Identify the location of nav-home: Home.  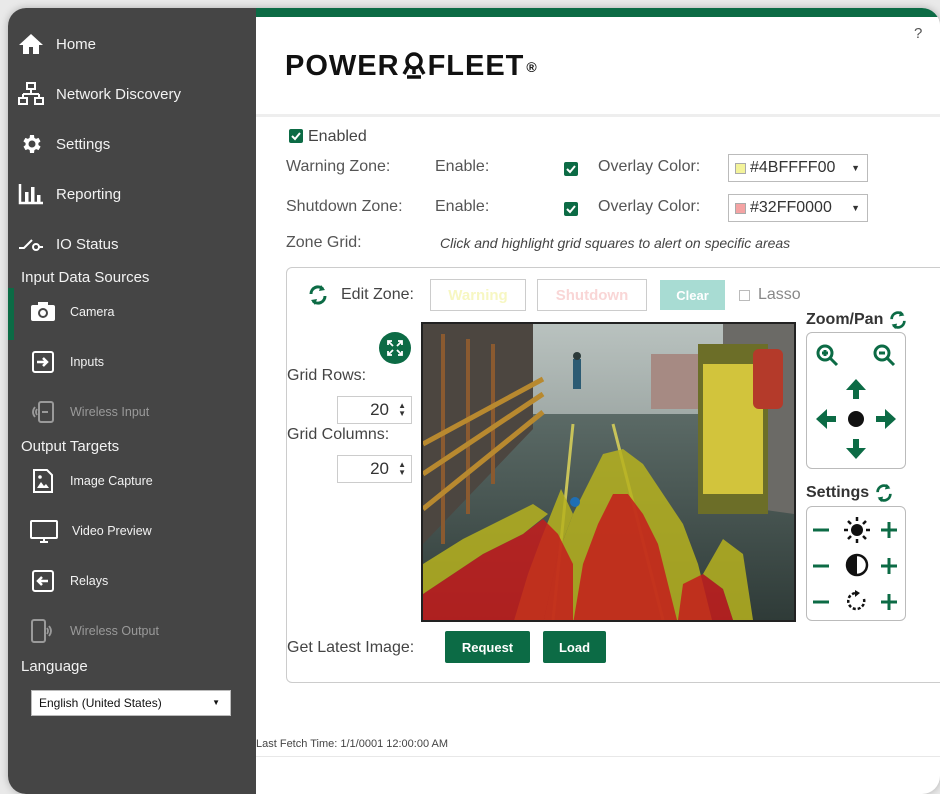
(57, 44).